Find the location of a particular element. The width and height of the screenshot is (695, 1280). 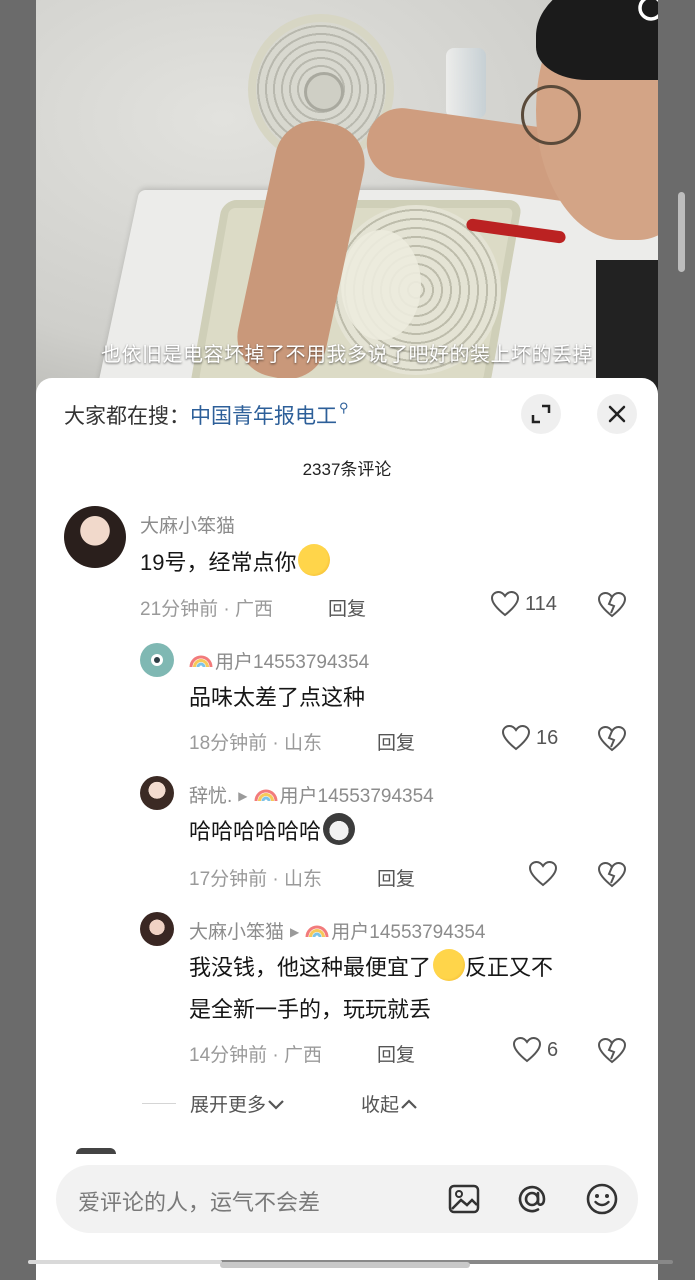

comment-count: 2337条评论 is located at coordinates (347, 469).